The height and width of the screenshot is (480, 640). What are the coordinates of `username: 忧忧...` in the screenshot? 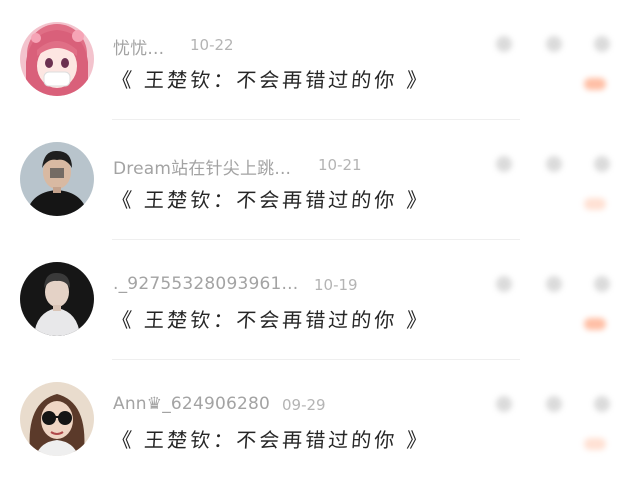 It's located at (138, 46).